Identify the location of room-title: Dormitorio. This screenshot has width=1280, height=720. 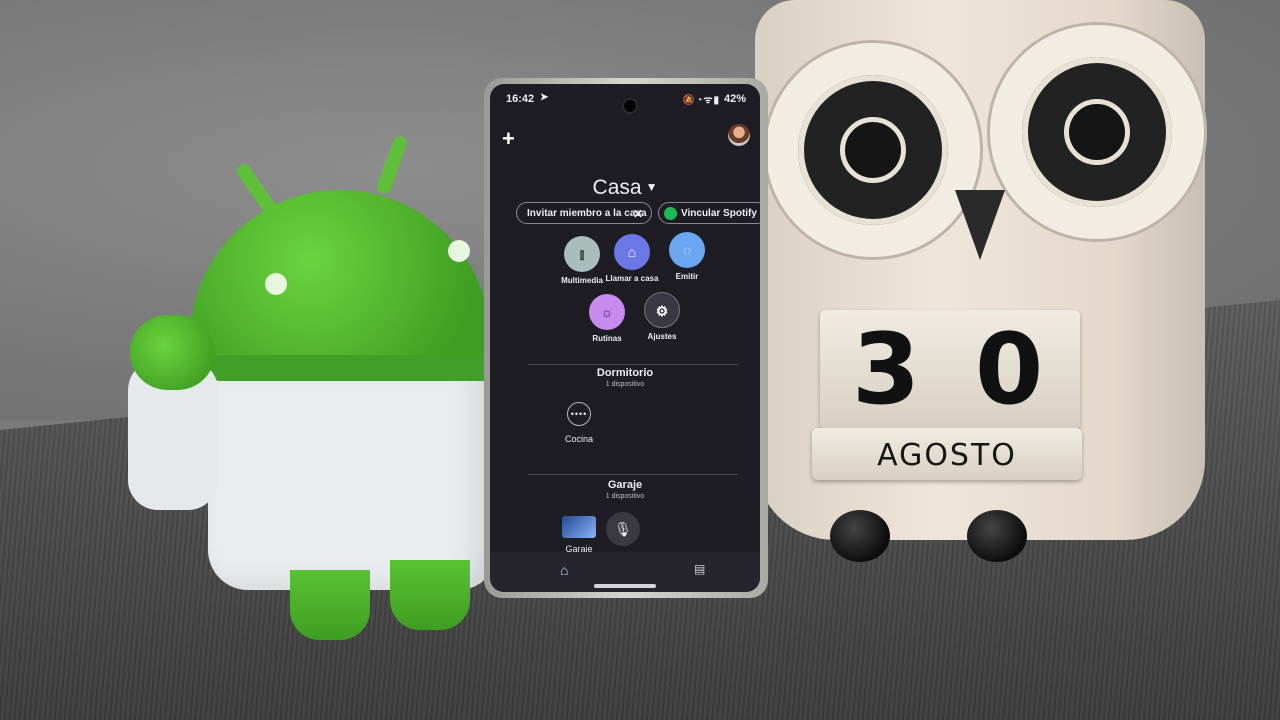
(625, 373).